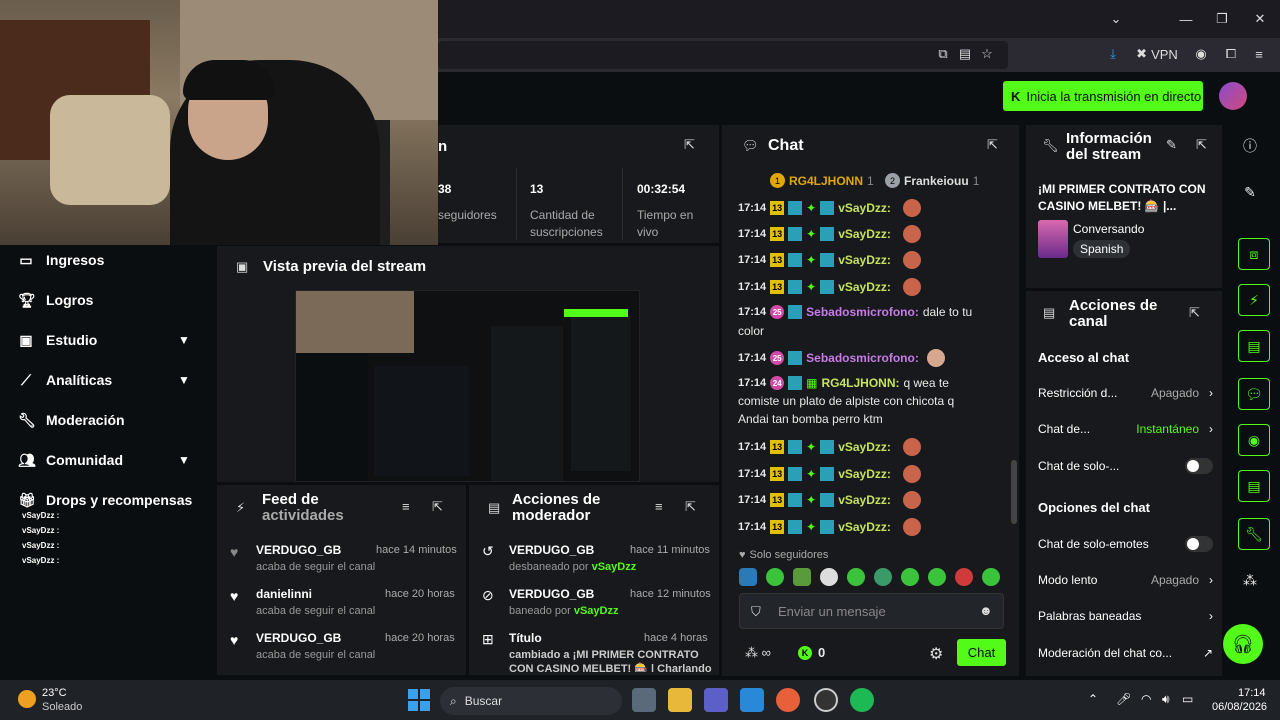 Image resolution: width=1280 pixels, height=720 pixels. I want to click on channel-icon: ▤, so click(1254, 486).